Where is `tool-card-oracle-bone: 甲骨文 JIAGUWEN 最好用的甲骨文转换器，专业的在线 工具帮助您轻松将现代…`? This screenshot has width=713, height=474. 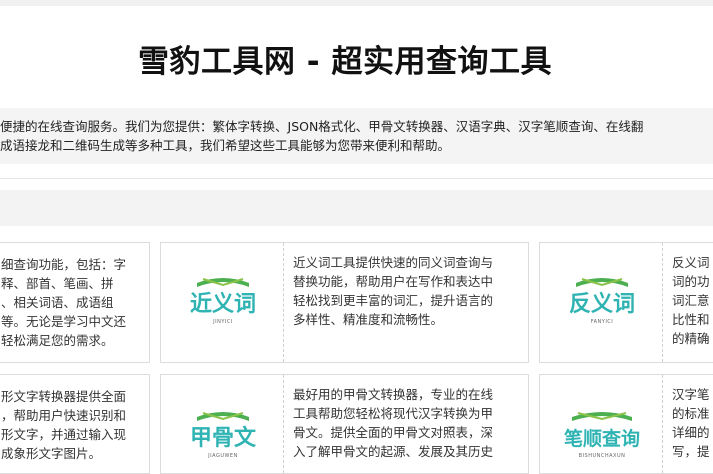
tool-card-oracle-bone: 甲骨文 JIAGUWEN 最好用的甲骨文转换器，专业的在线 工具帮助您轻松将现代… is located at coordinates (344, 424).